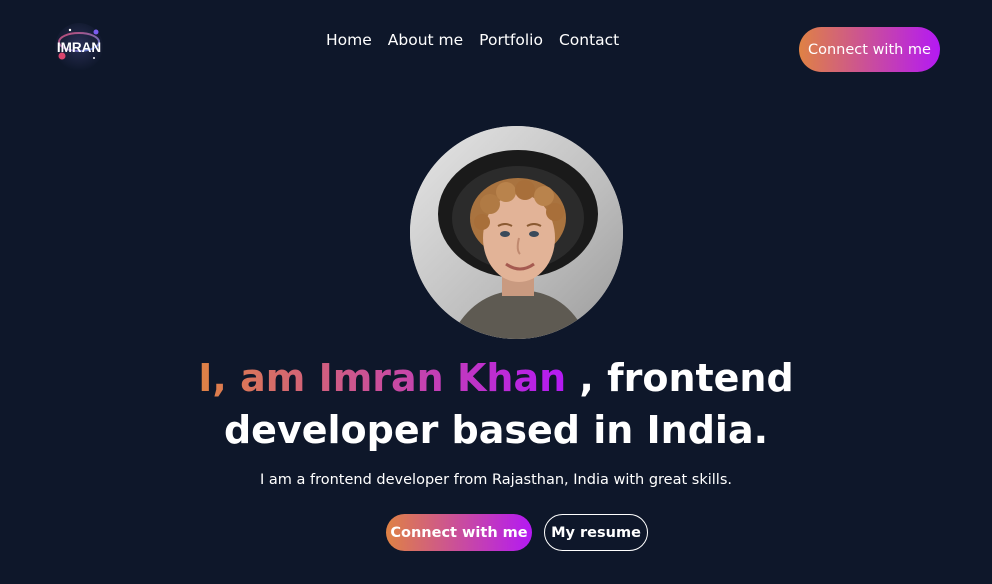 The width and height of the screenshot is (992, 584). I want to click on nav-contact: Contact, so click(589, 40).